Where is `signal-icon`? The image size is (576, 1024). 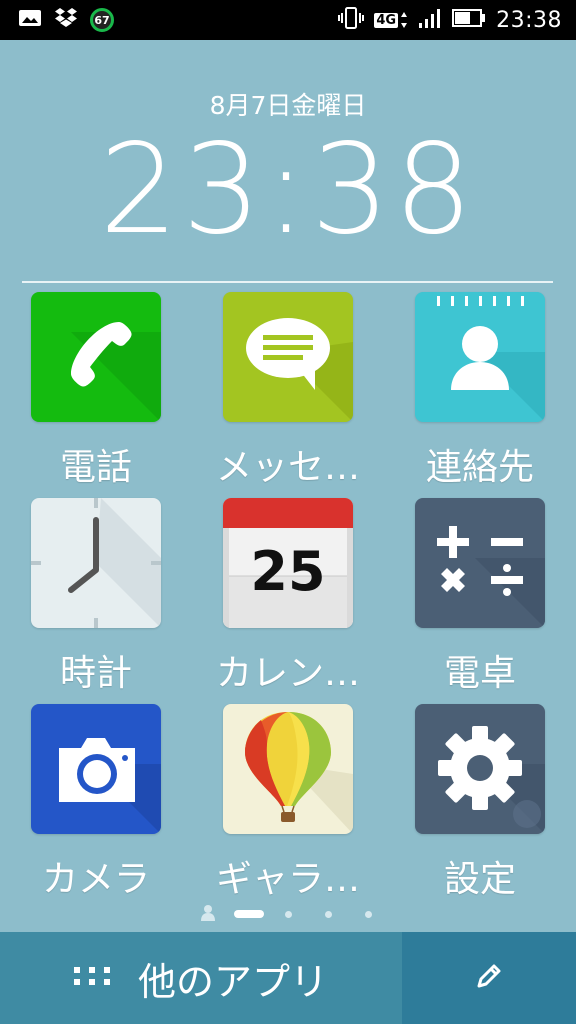 signal-icon is located at coordinates (430, 20).